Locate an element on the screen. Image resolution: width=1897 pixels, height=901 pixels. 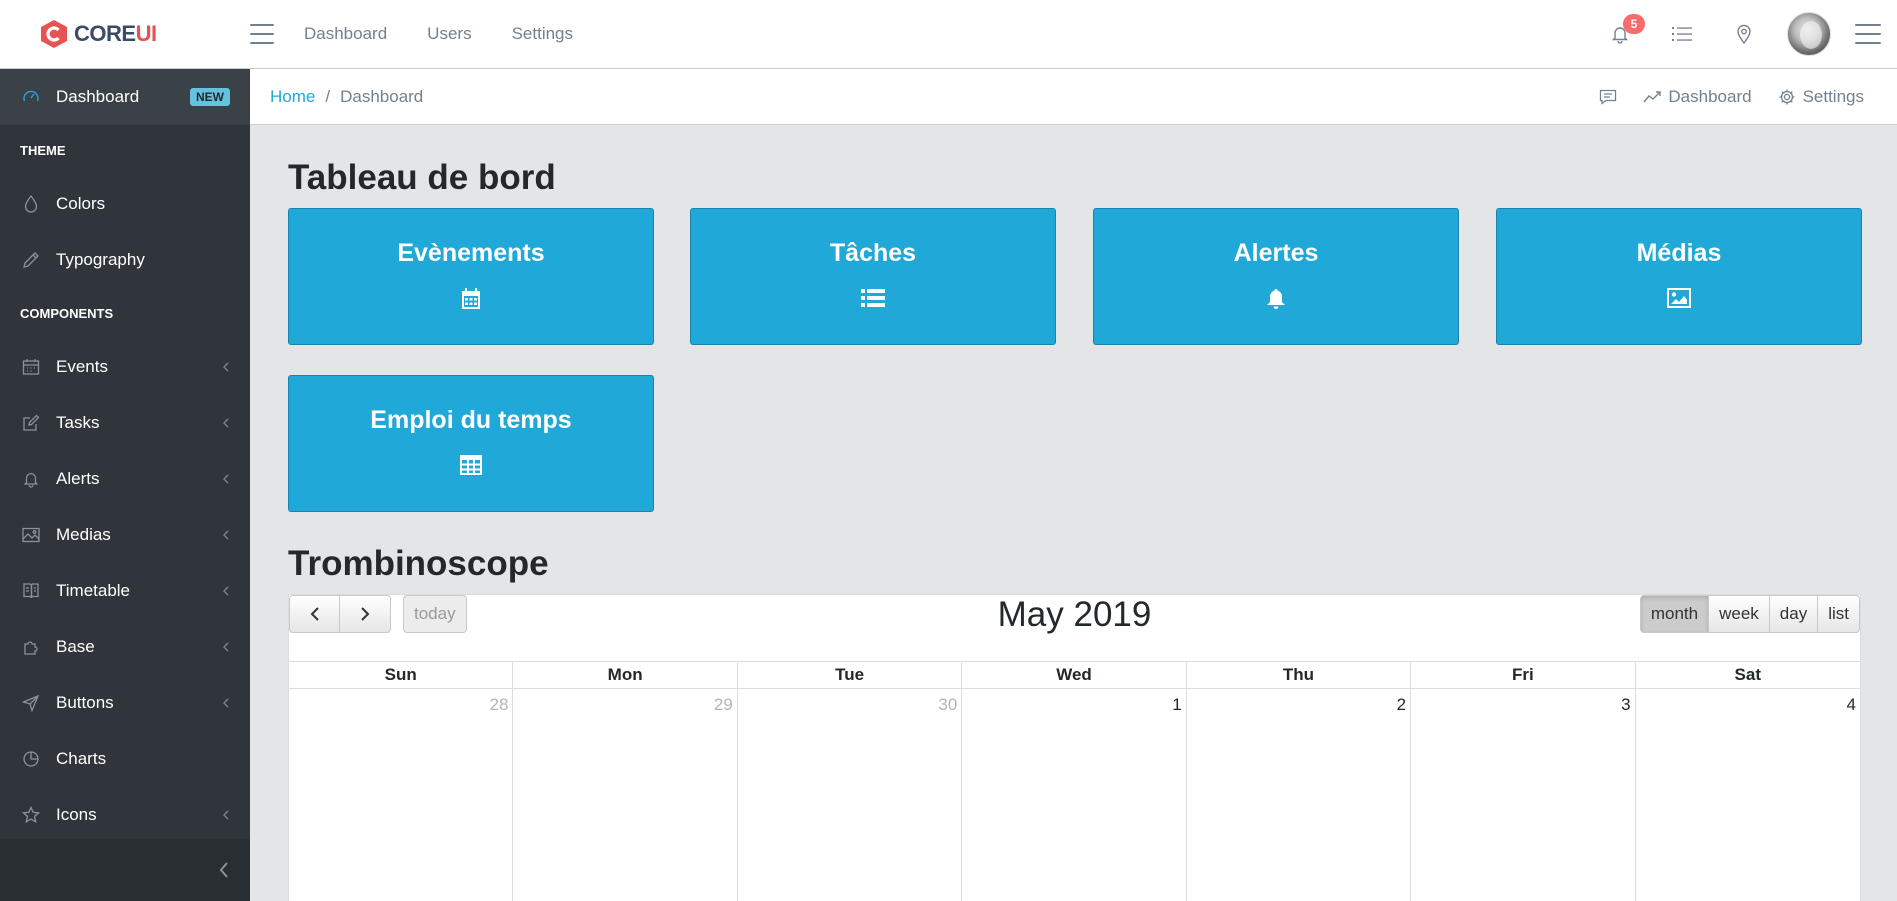
dashboard-heading: Tableau de bord is located at coordinates (422, 177).